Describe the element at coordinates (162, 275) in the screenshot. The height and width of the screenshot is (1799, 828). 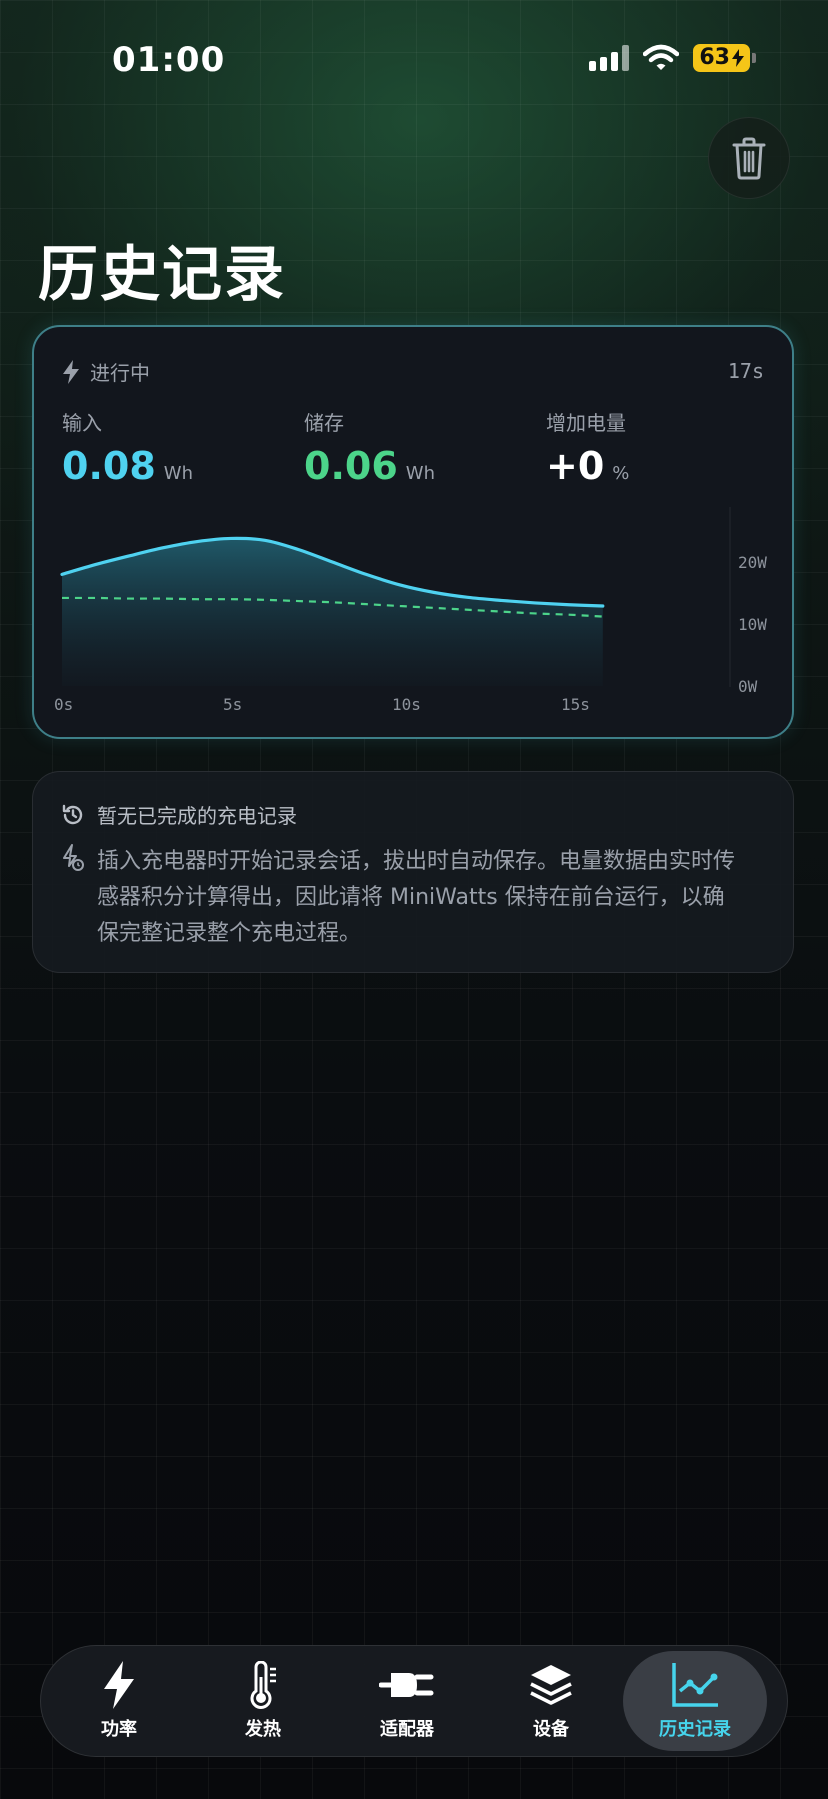
I see `page-title: 历史记录` at that location.